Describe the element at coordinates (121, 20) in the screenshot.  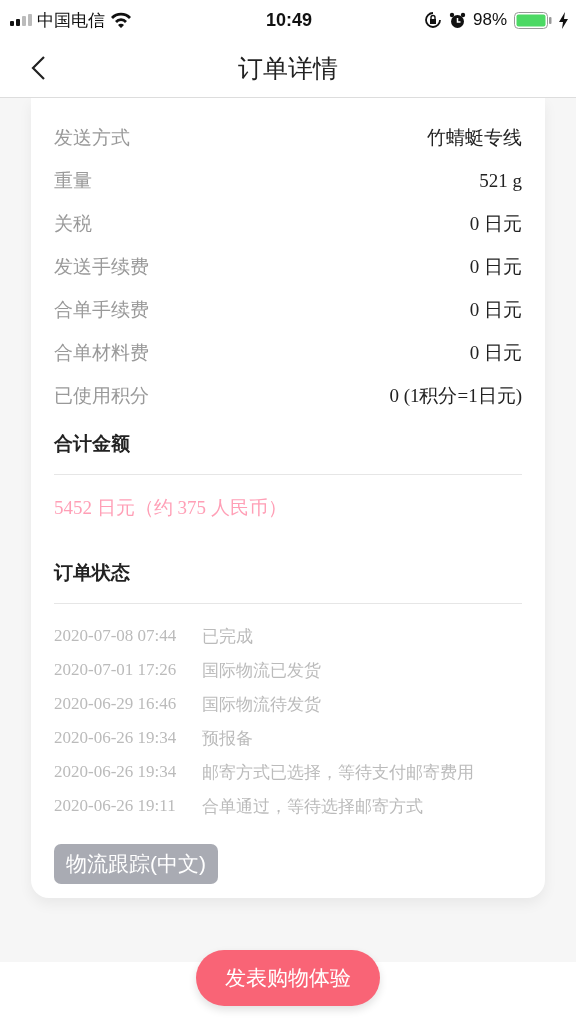
I see `wifi-icon` at that location.